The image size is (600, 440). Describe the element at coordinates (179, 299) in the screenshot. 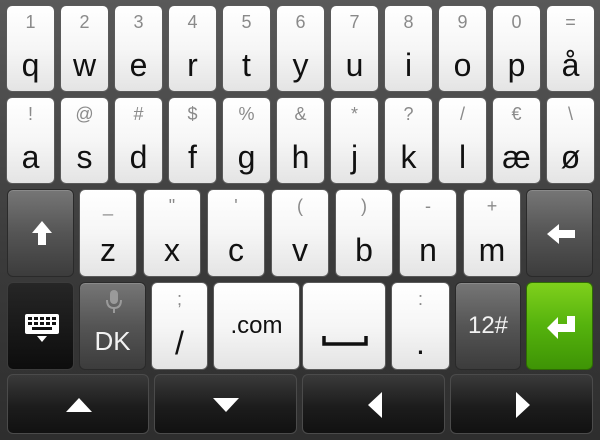

I see `key-alt-label: ;` at that location.